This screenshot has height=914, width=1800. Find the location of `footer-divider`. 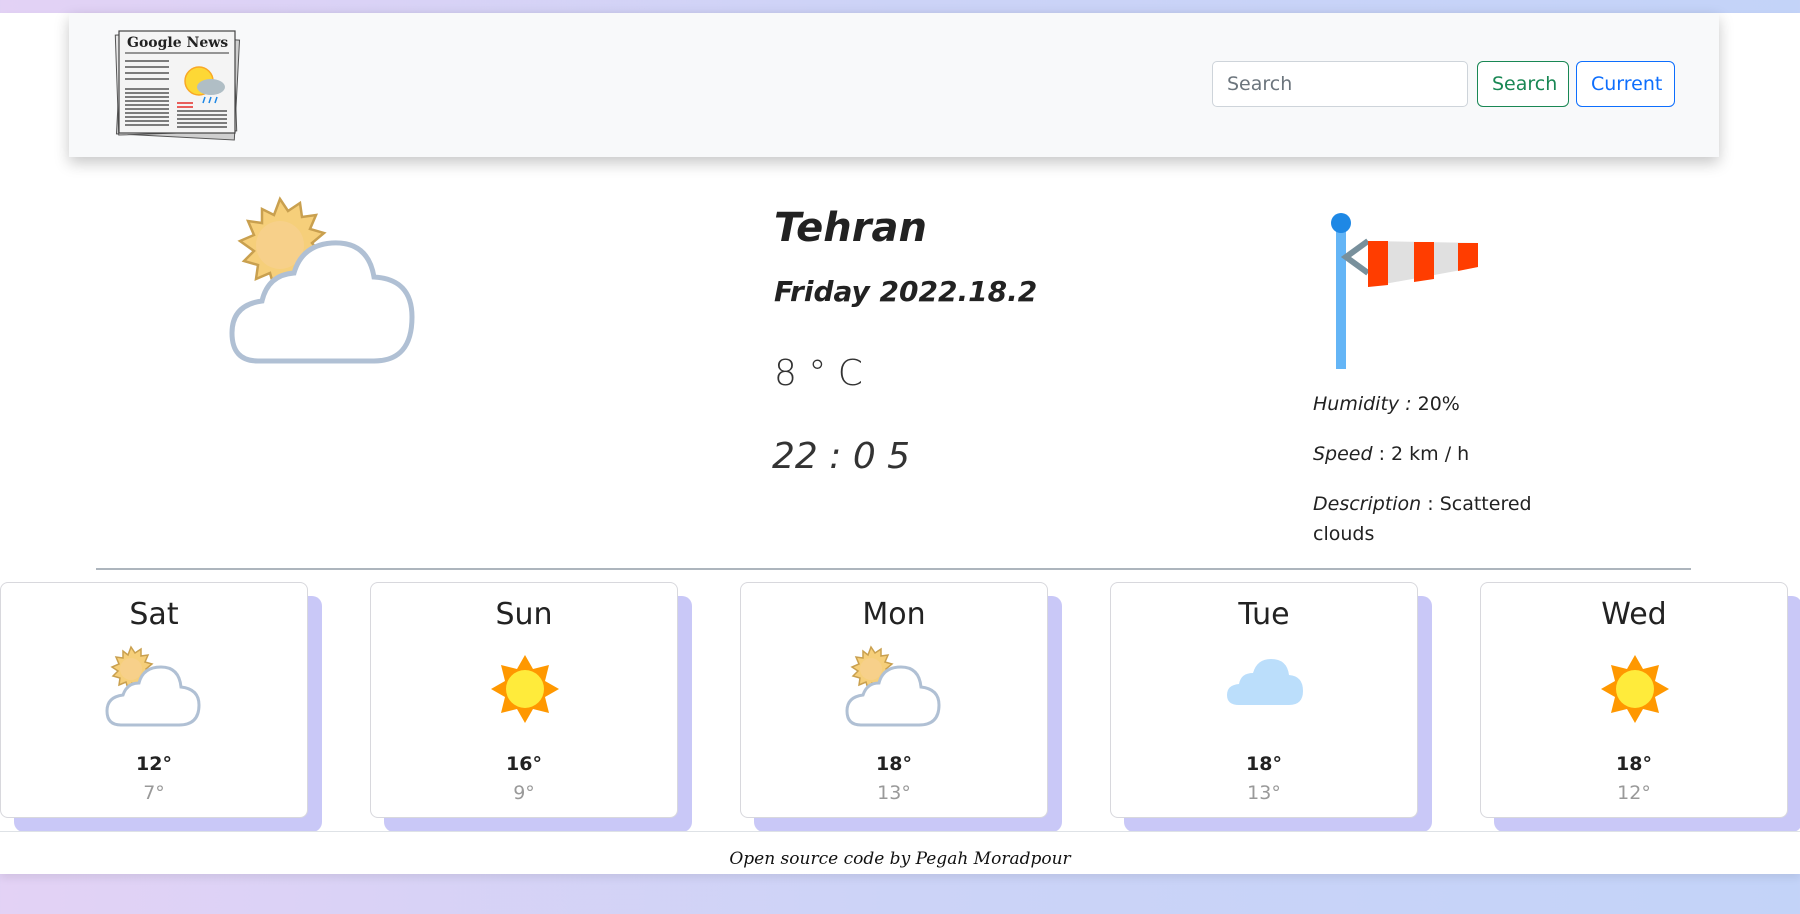

footer-divider is located at coordinates (900, 831).